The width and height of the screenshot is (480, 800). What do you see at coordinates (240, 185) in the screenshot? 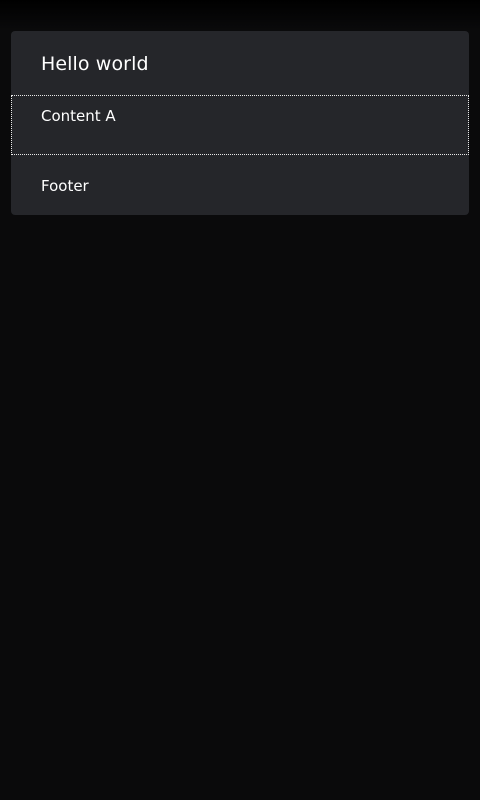
I see `card-footer: Footer` at bounding box center [240, 185].